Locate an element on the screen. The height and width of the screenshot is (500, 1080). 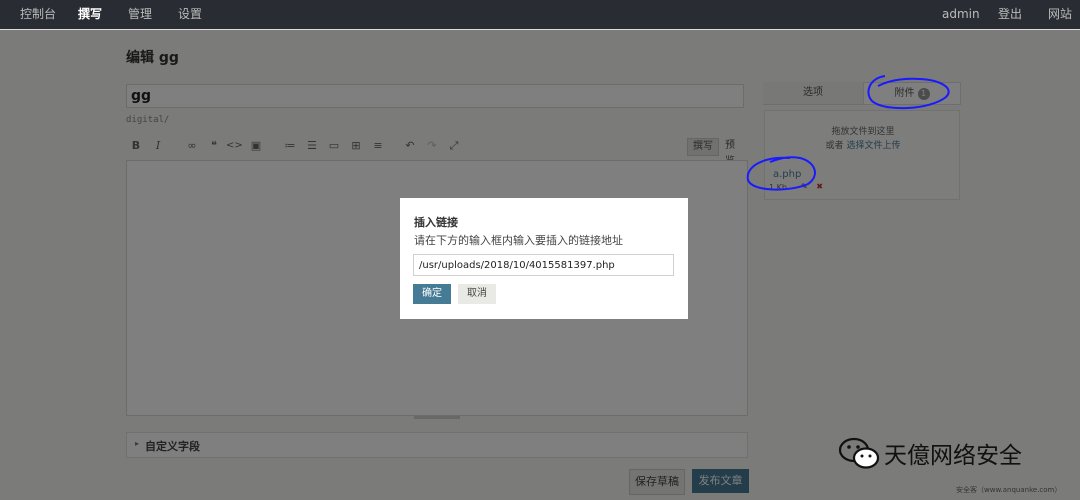
watermark: 天億网络安全 is located at coordinates (953, 454).